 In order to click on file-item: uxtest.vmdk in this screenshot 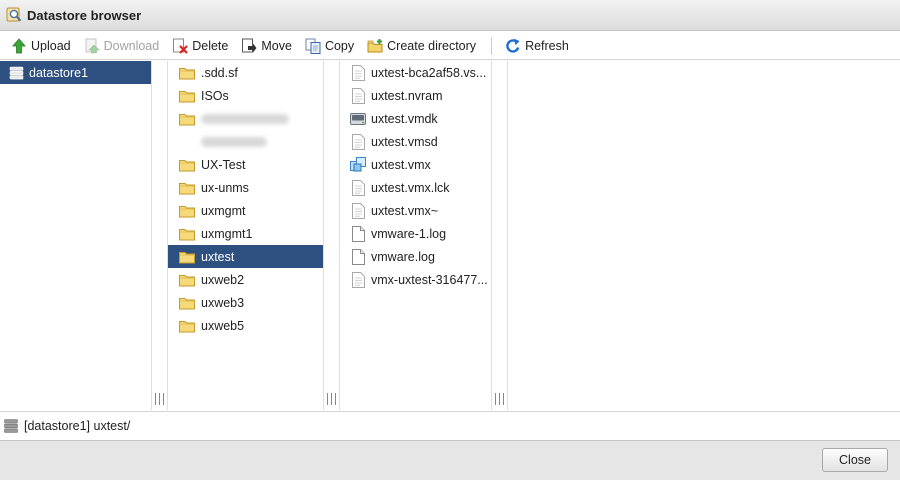, I will do `click(415, 118)`.